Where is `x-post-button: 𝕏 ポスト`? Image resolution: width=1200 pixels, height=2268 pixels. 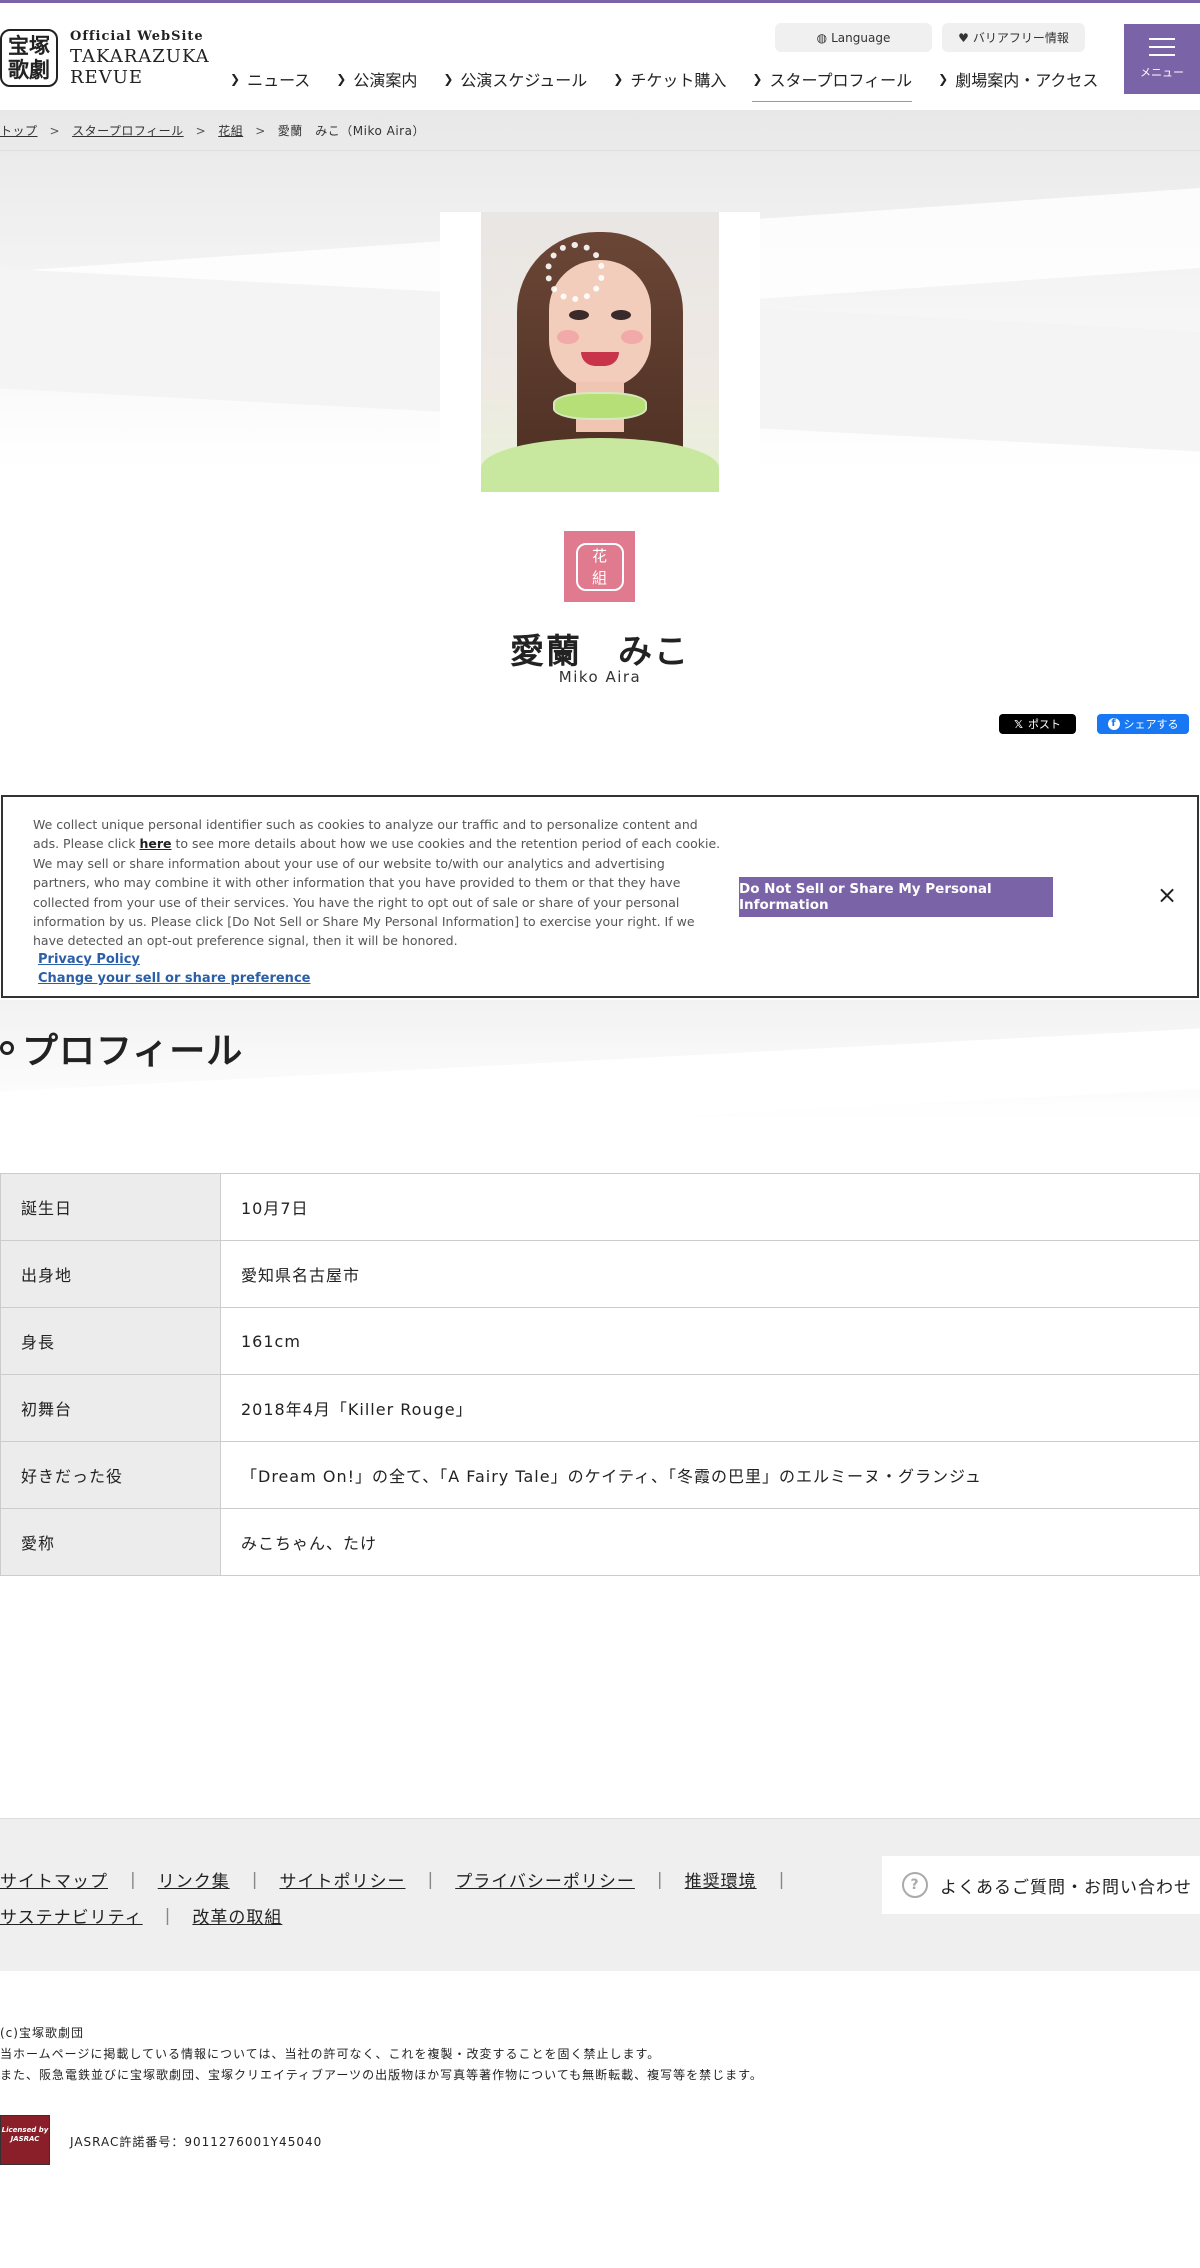 x-post-button: 𝕏 ポスト is located at coordinates (1037, 724).